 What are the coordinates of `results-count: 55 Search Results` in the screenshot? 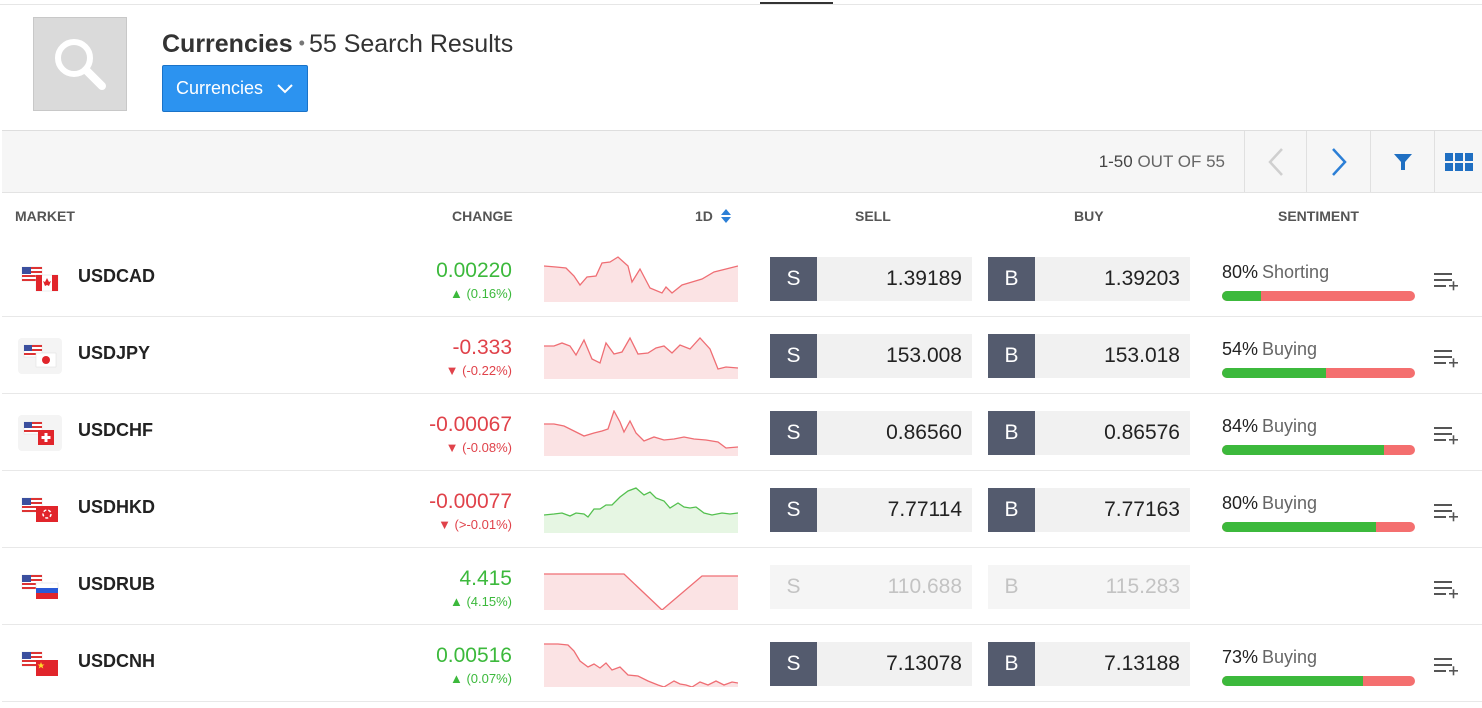 It's located at (411, 44).